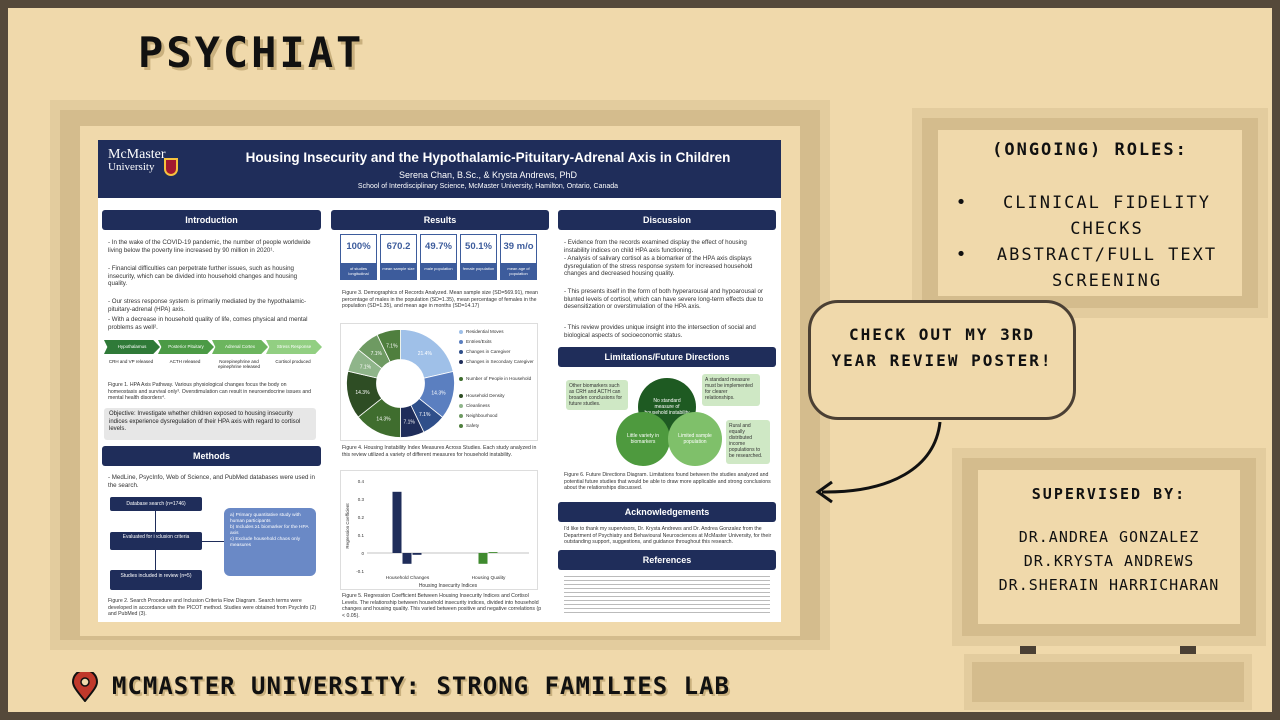  I want to click on supervisors-heading: SUPERVISED BY:, so click(1109, 494).